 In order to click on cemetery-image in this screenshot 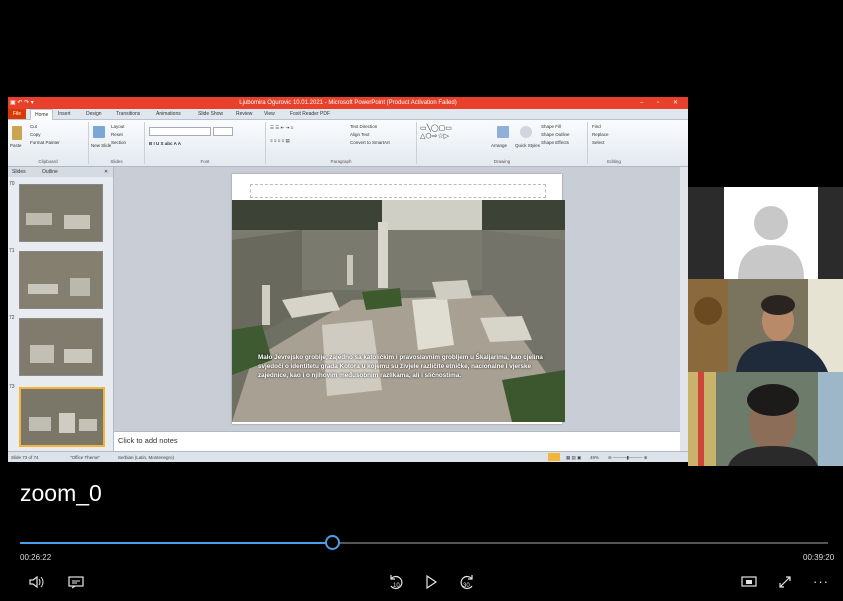, I will do `click(398, 311)`.